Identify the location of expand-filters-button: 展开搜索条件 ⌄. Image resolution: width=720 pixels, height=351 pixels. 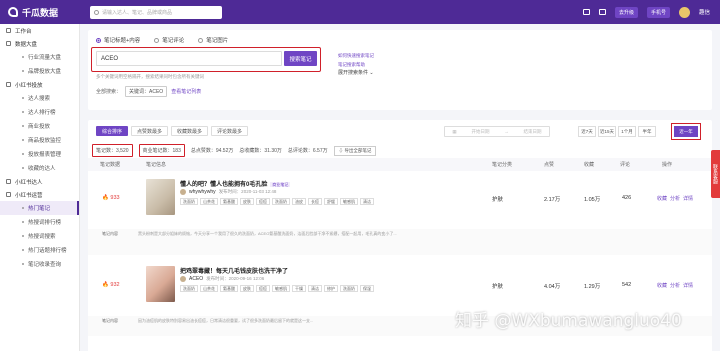
(356, 73).